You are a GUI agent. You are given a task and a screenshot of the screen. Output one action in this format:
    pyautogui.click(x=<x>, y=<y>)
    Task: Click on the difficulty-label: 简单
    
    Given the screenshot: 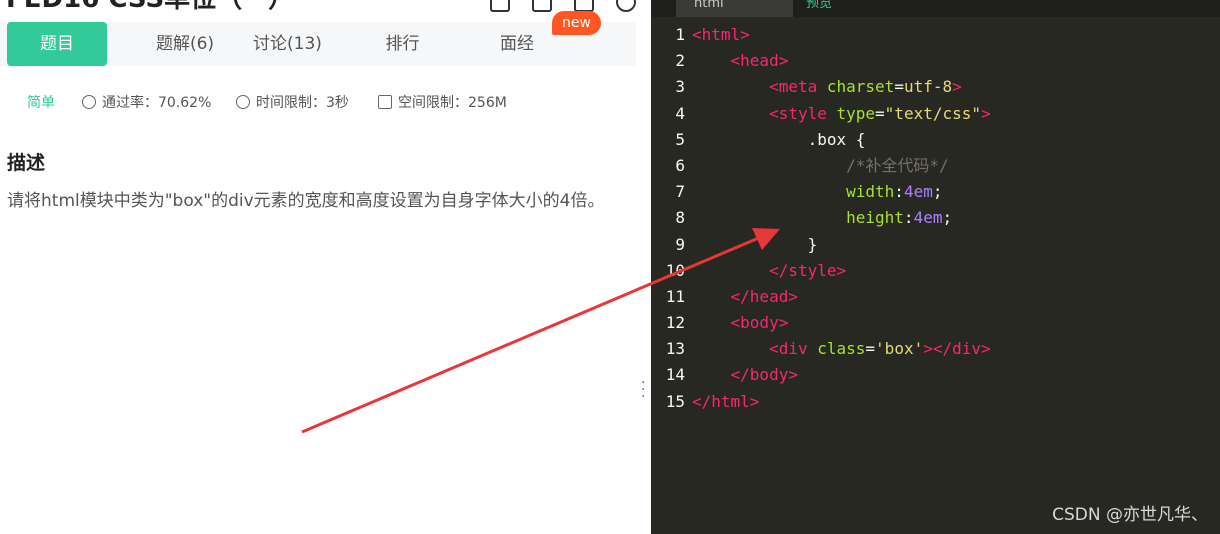 What is the action you would take?
    pyautogui.click(x=41, y=103)
    